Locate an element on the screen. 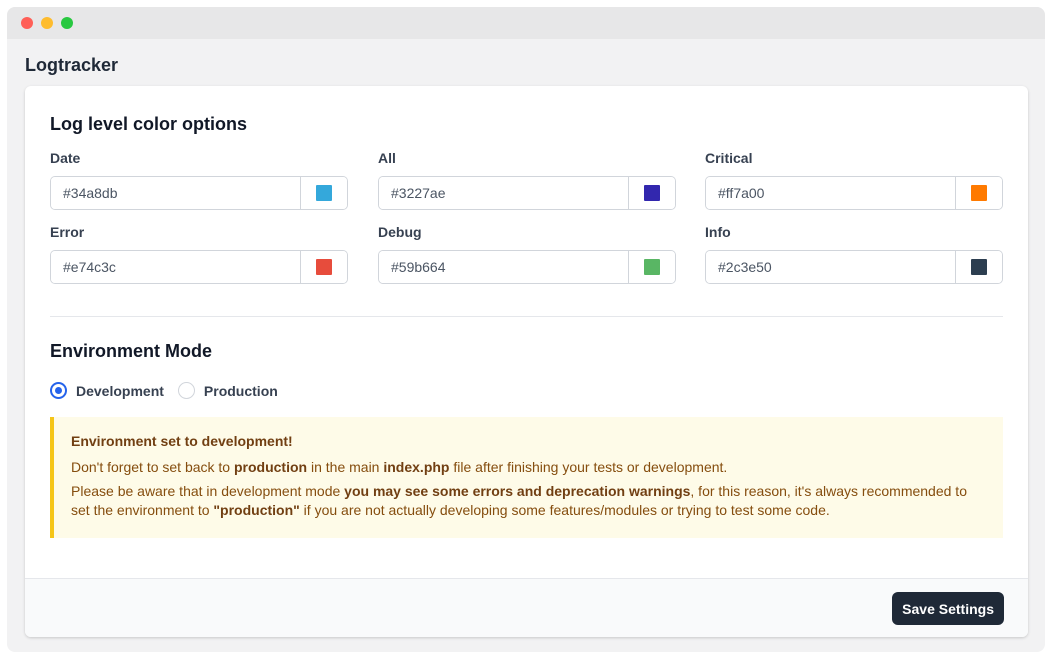  production-radio is located at coordinates (186, 390).